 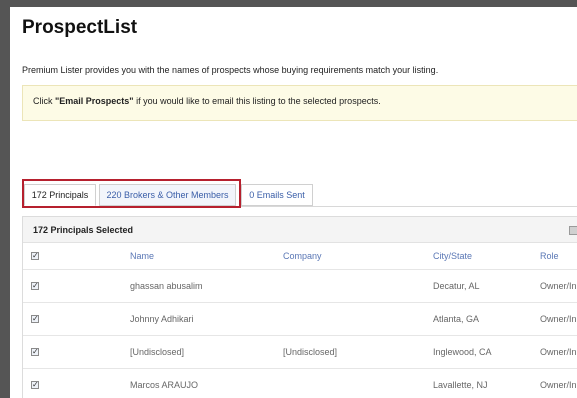 What do you see at coordinates (277, 195) in the screenshot?
I see `tab-emails-sent: 0 Emails Sent` at bounding box center [277, 195].